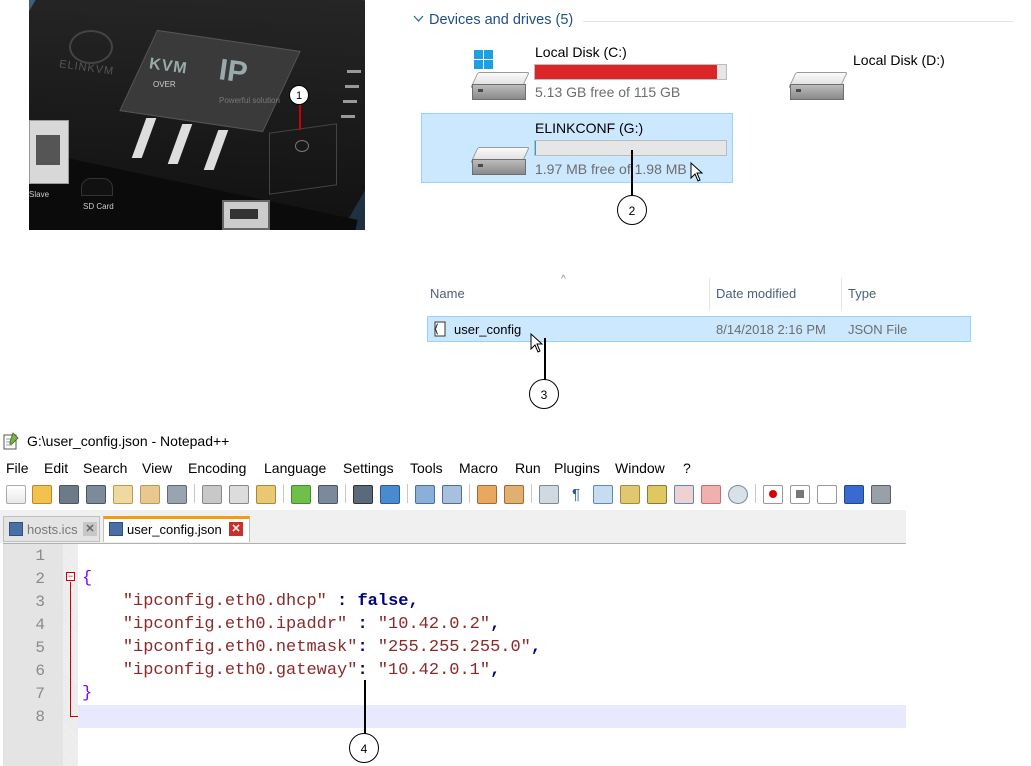 The width and height of the screenshot is (1031, 766). Describe the element at coordinates (150, 494) in the screenshot. I see `close-all-icon` at that location.